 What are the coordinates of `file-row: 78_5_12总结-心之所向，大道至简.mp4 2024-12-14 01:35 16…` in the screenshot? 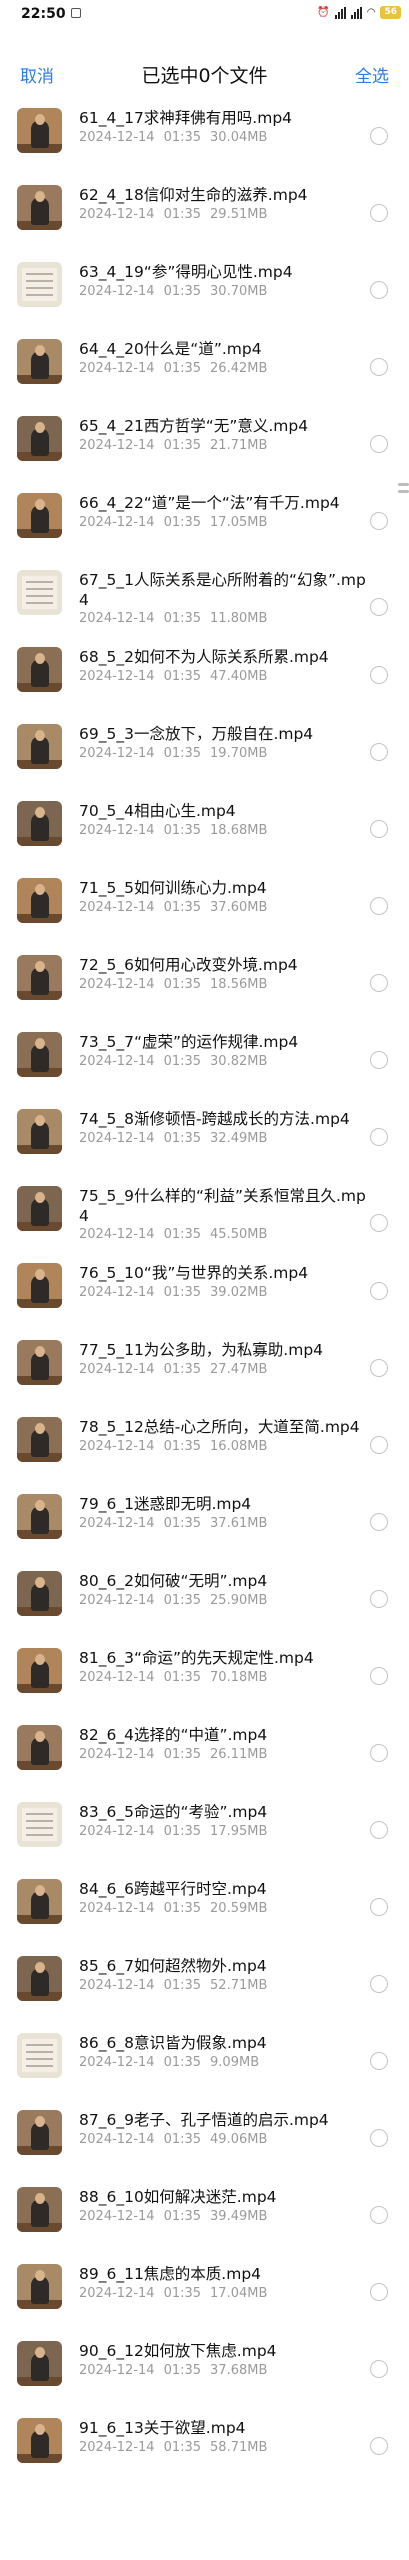 It's located at (204, 1450).